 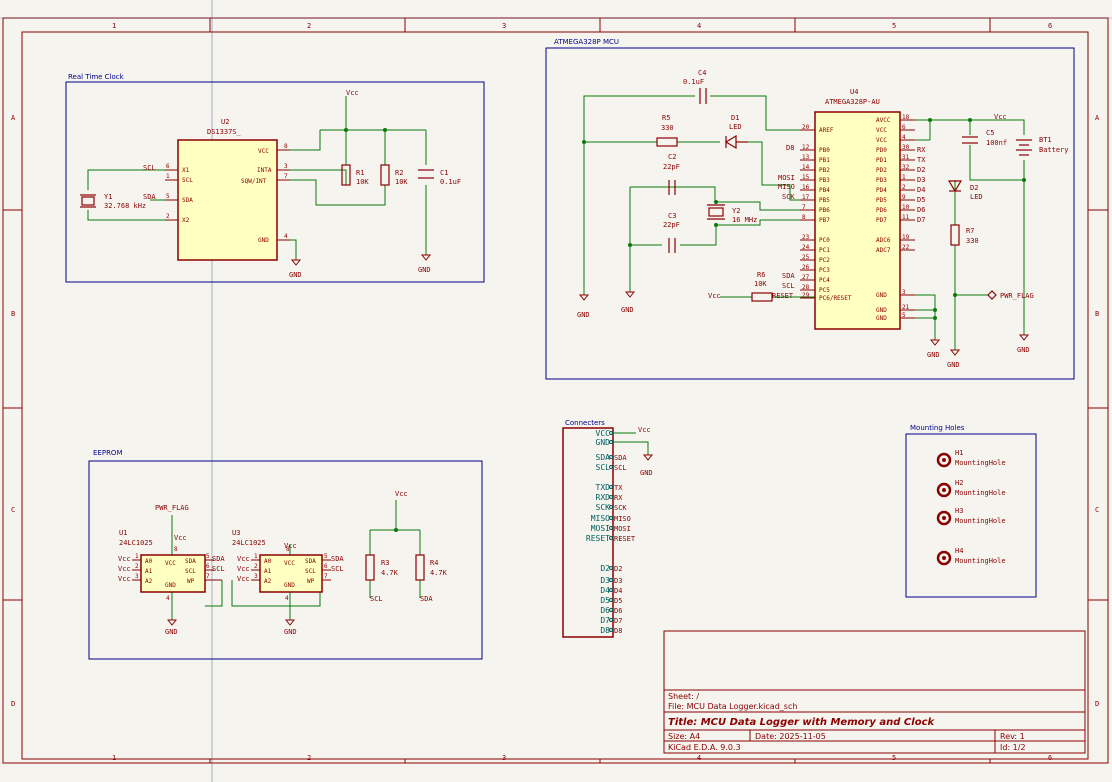 I want to click on u4-left-pin-name: PB1, so click(x=824, y=160).